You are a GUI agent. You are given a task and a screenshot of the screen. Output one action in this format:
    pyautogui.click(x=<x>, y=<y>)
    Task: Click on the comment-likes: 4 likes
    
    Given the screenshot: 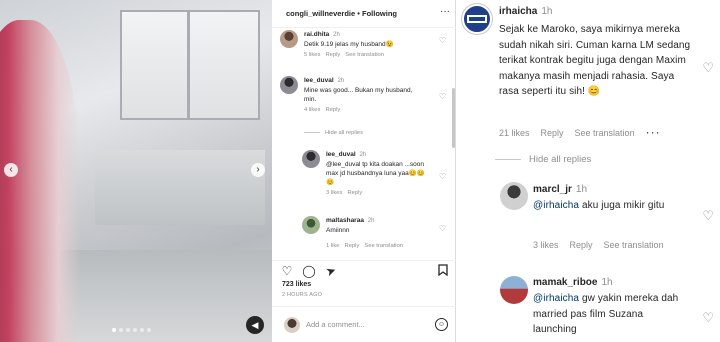 What is the action you would take?
    pyautogui.click(x=312, y=110)
    